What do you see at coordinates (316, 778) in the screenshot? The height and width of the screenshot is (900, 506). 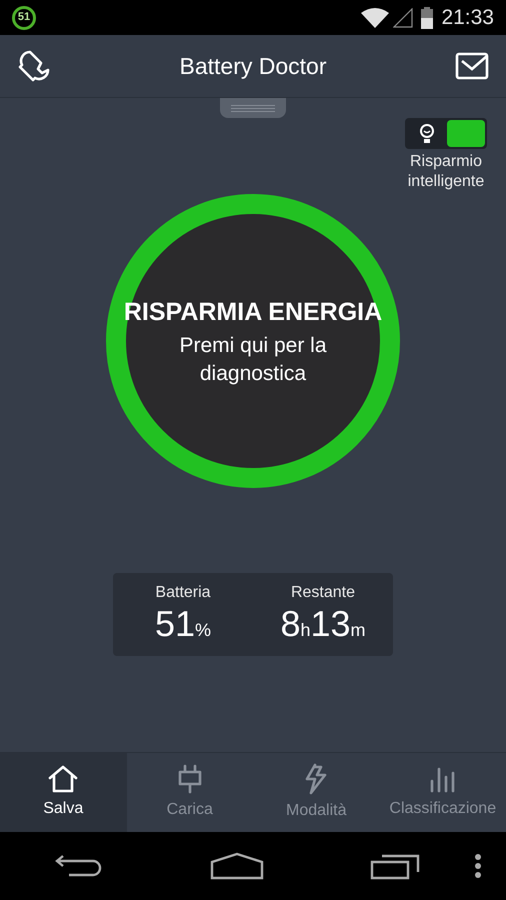 I see `lightning-icon` at bounding box center [316, 778].